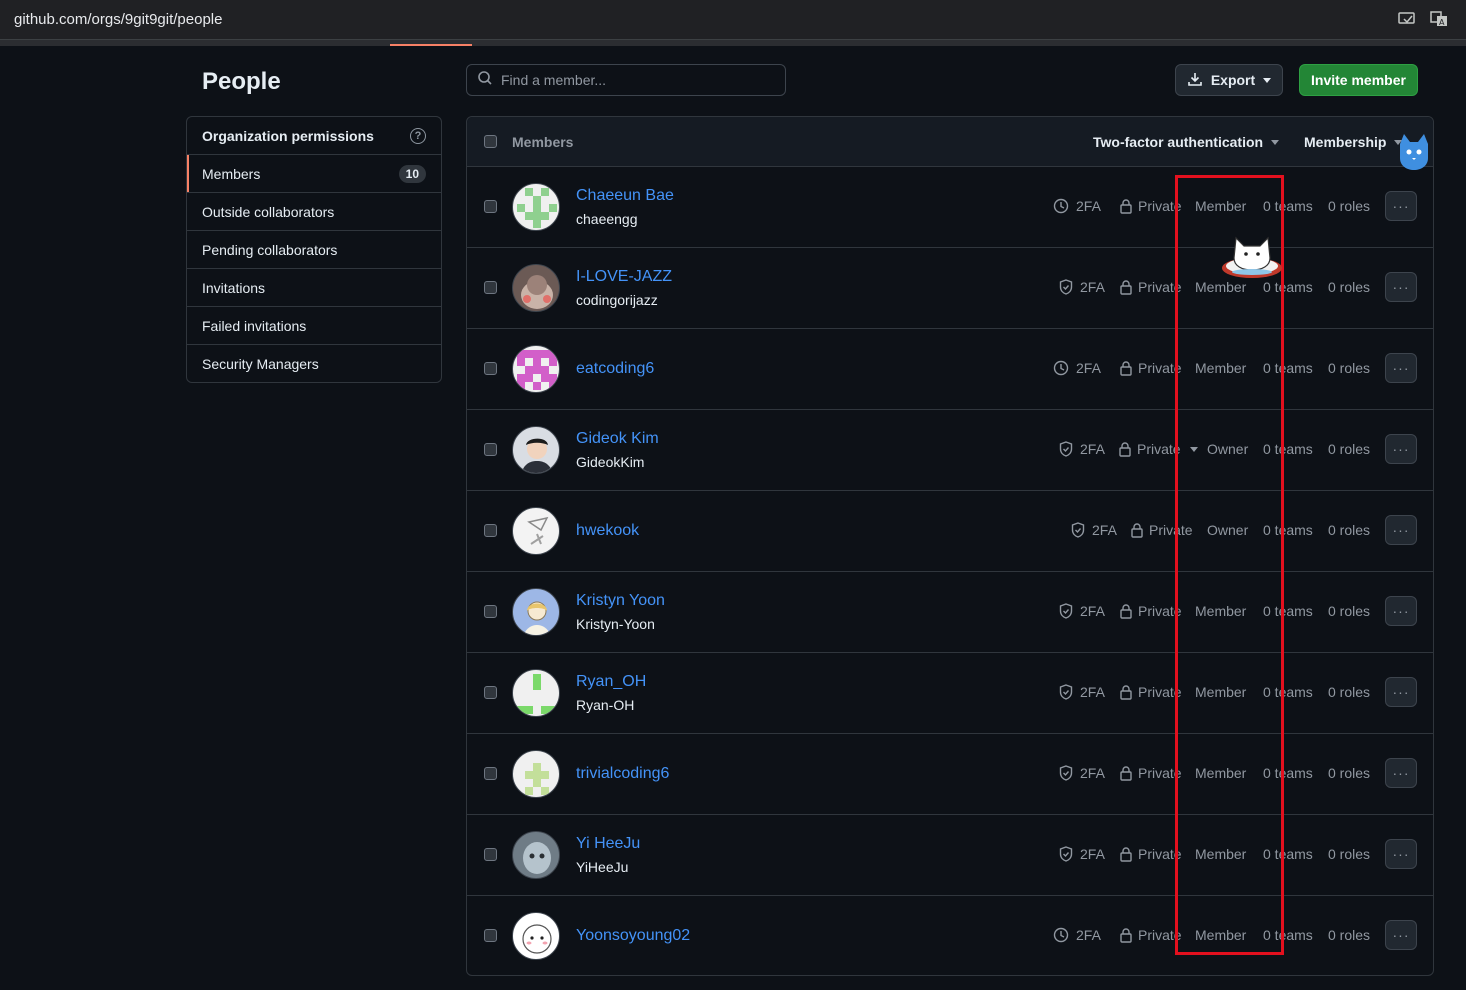 The image size is (1466, 990). I want to click on url-text: github.com/orgs/9git9git/people, so click(118, 19).